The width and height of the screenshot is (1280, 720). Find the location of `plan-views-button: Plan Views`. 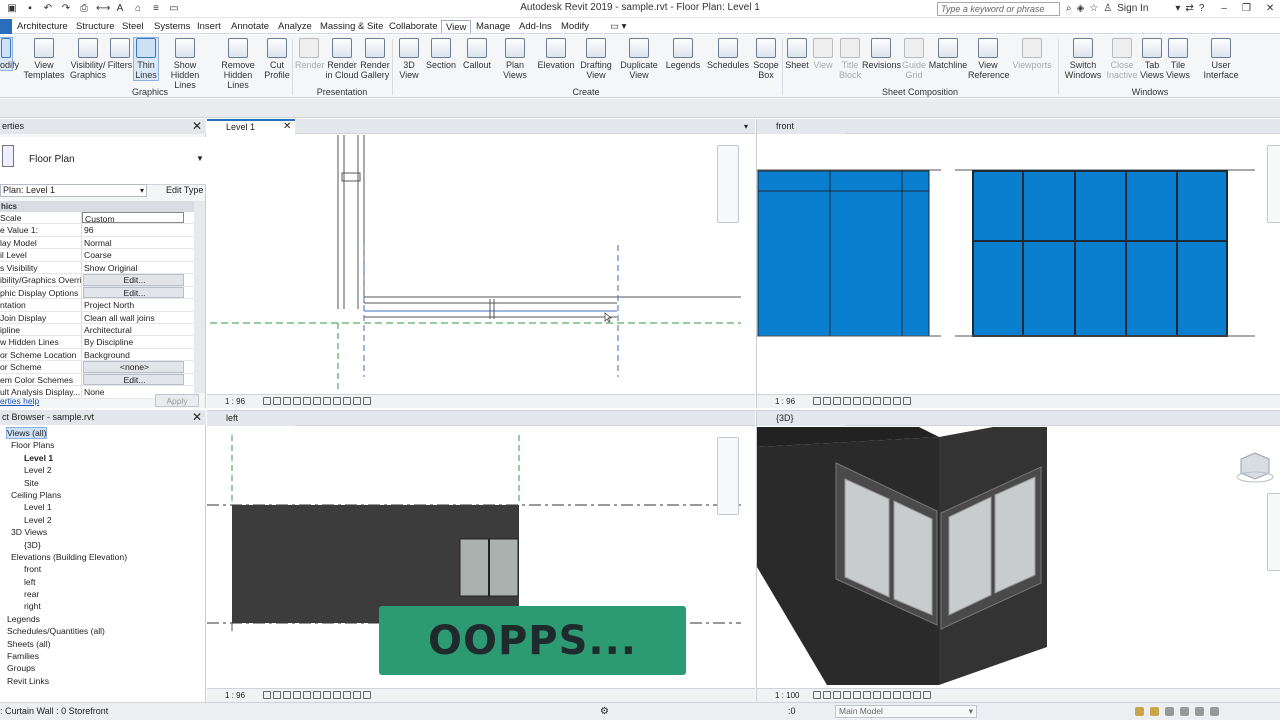

plan-views-button: Plan Views is located at coordinates (515, 59).